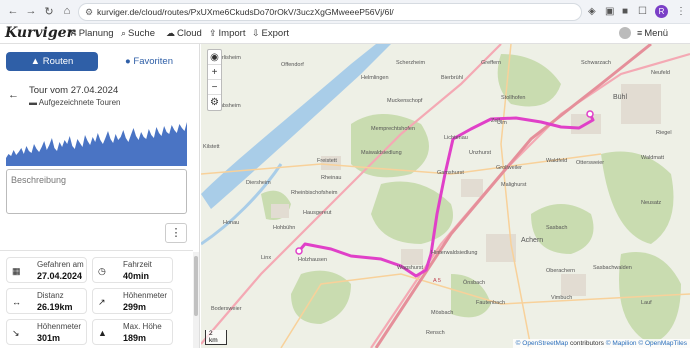  Describe the element at coordinates (270, 33) in the screenshot. I see `menu-export: ⇩ Export` at that location.